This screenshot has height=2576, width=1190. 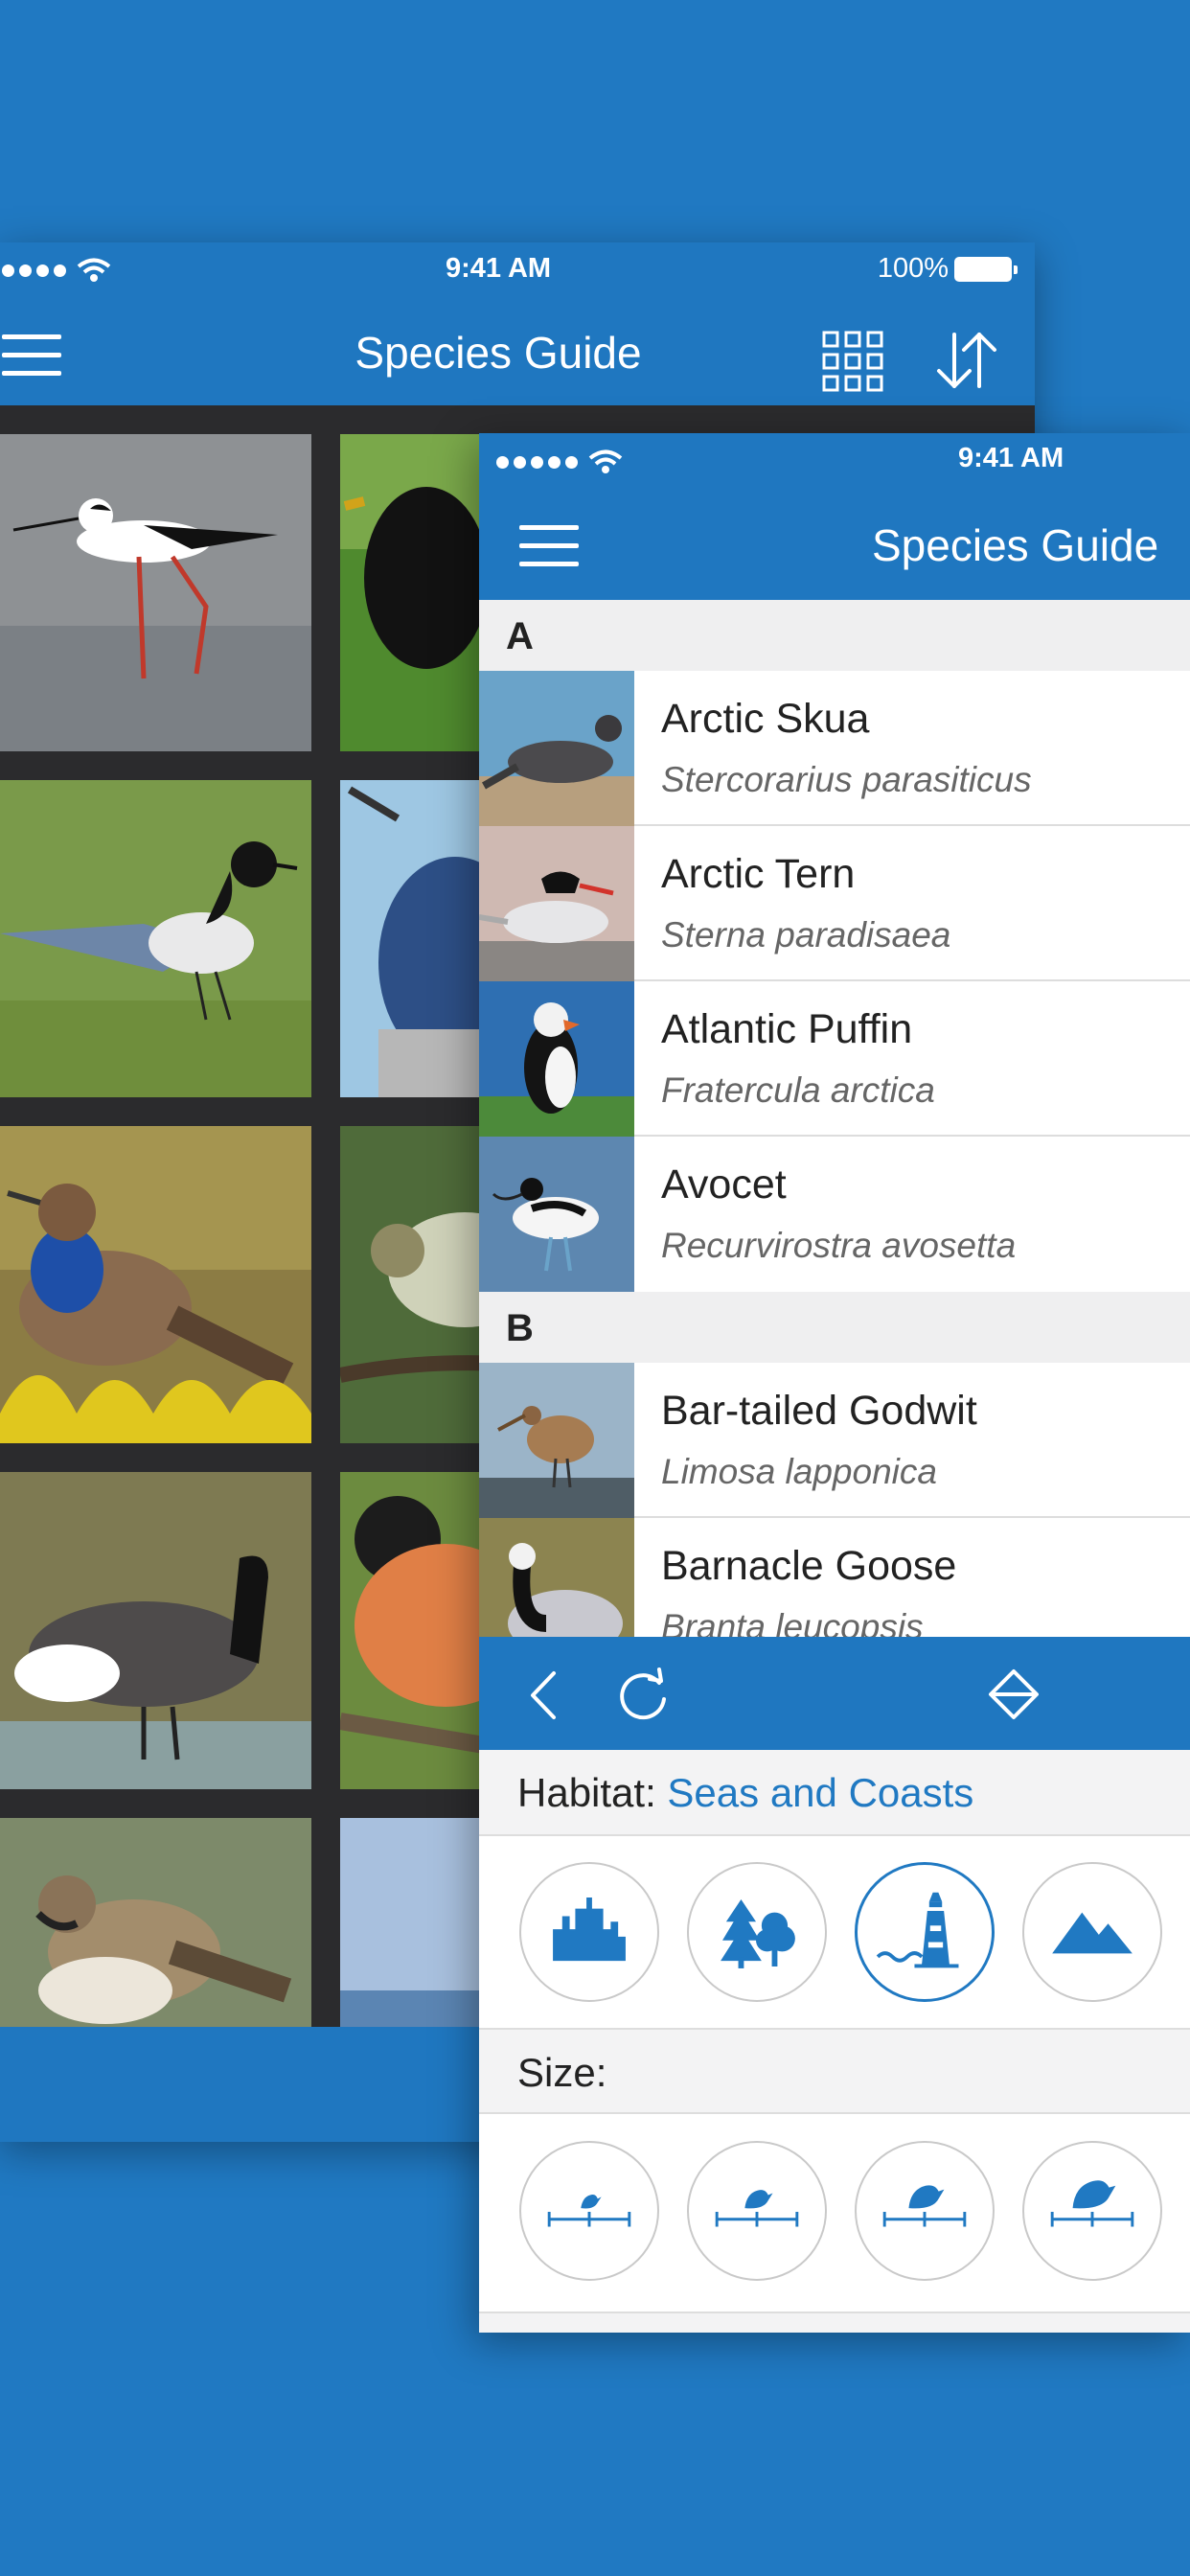 What do you see at coordinates (806, 934) in the screenshot?
I see `species-latin-name: Sterna paradisaea` at bounding box center [806, 934].